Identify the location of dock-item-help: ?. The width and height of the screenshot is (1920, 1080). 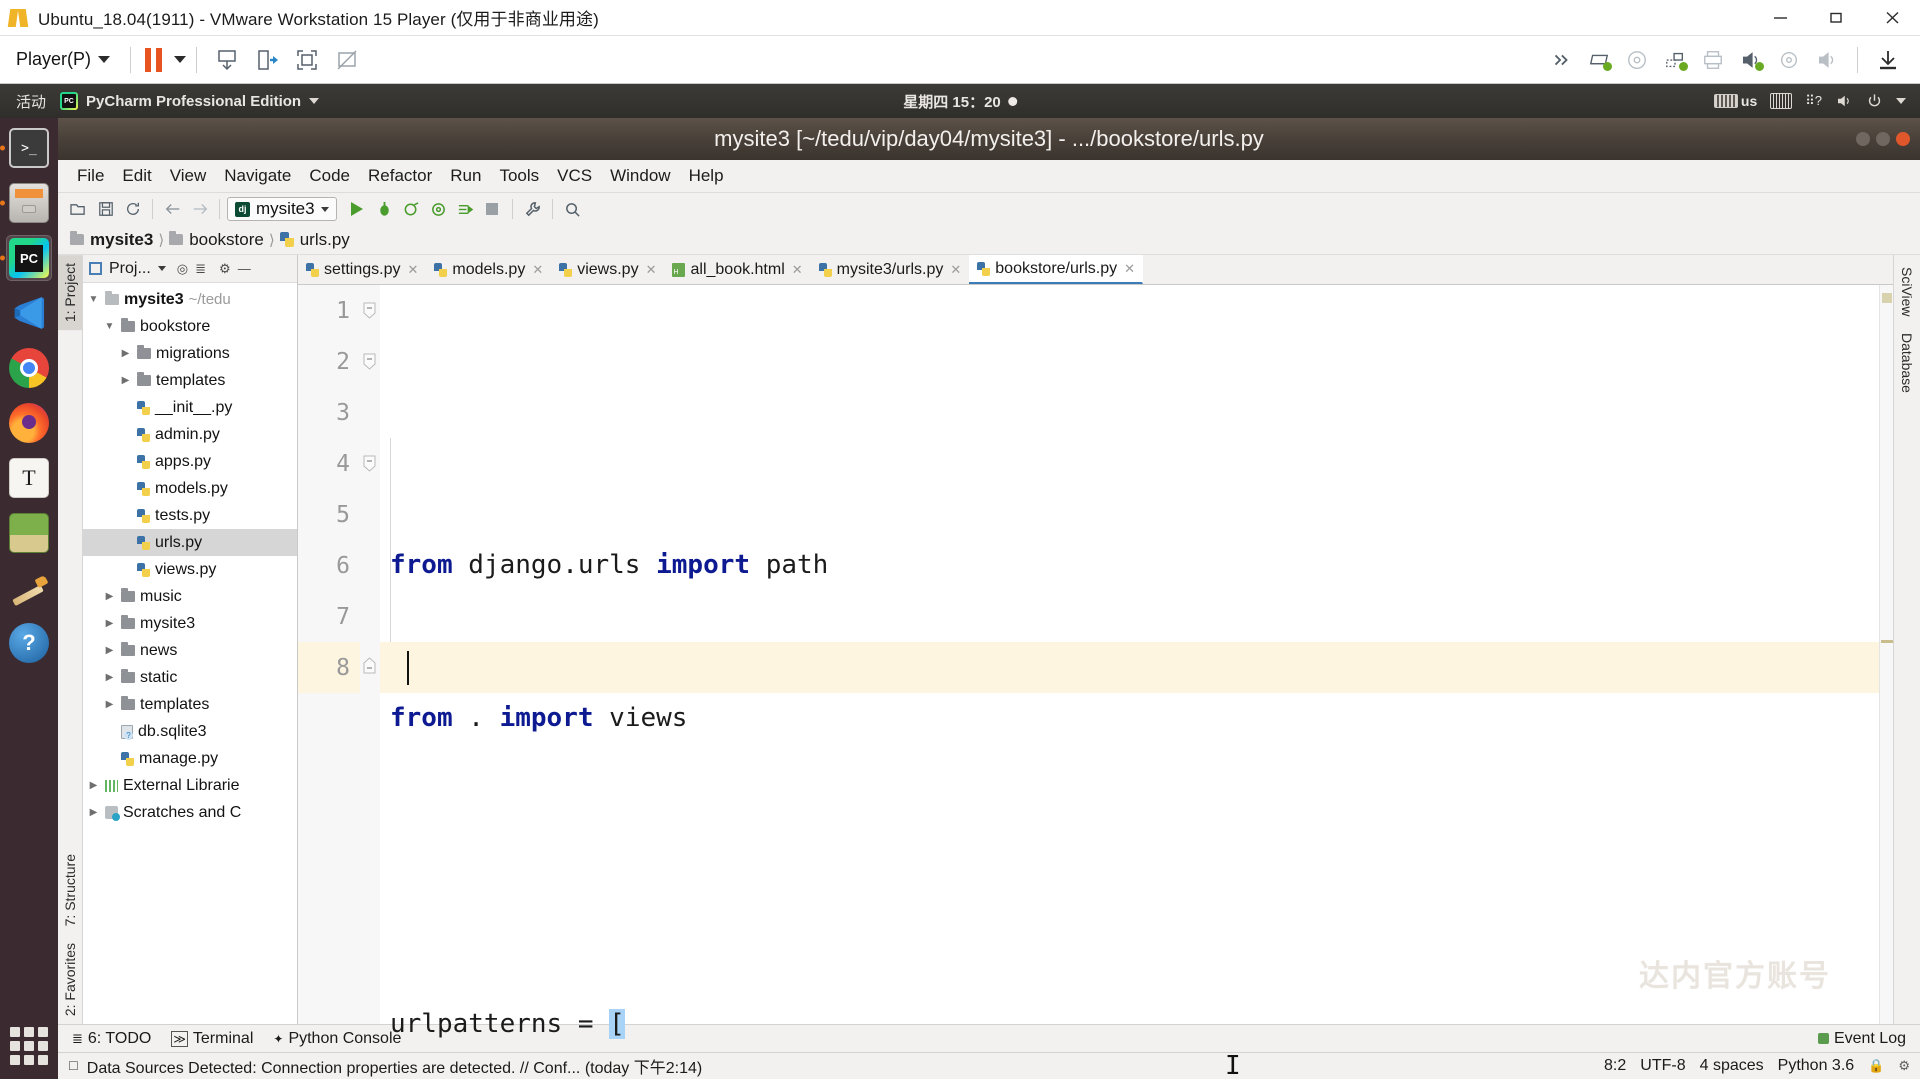
(29, 643).